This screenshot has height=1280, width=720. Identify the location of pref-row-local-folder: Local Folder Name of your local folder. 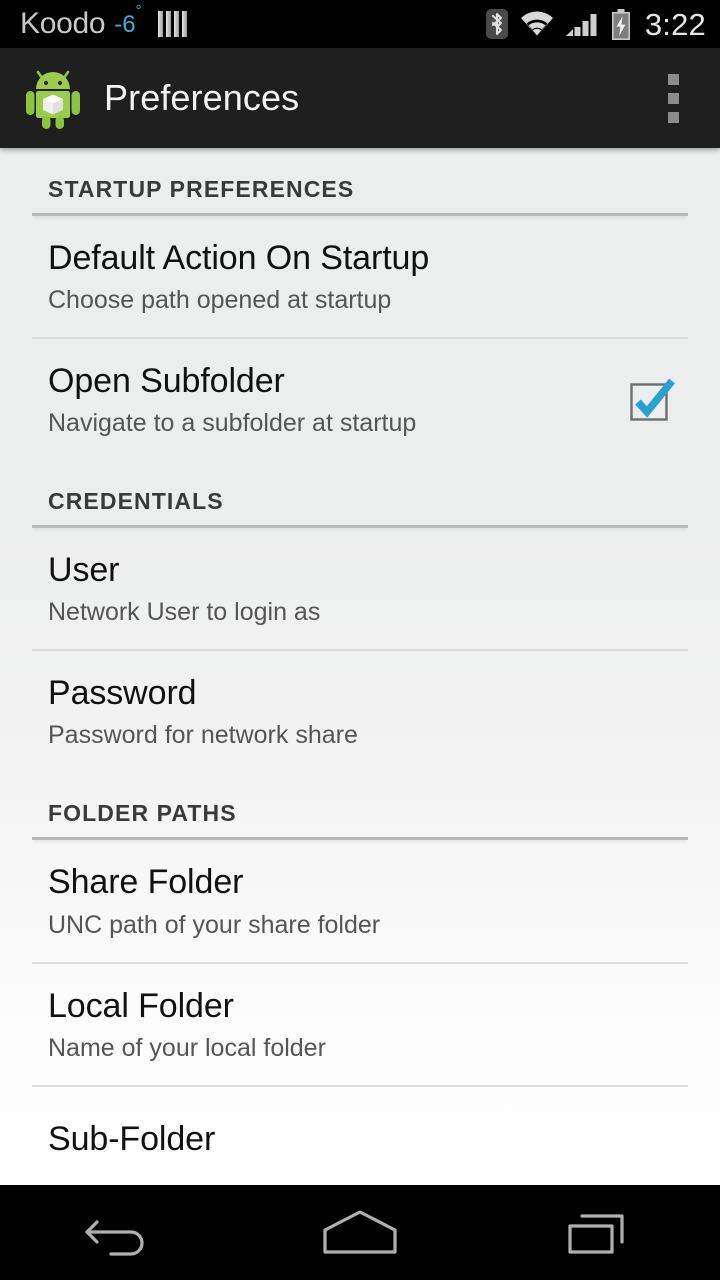
(360, 1024).